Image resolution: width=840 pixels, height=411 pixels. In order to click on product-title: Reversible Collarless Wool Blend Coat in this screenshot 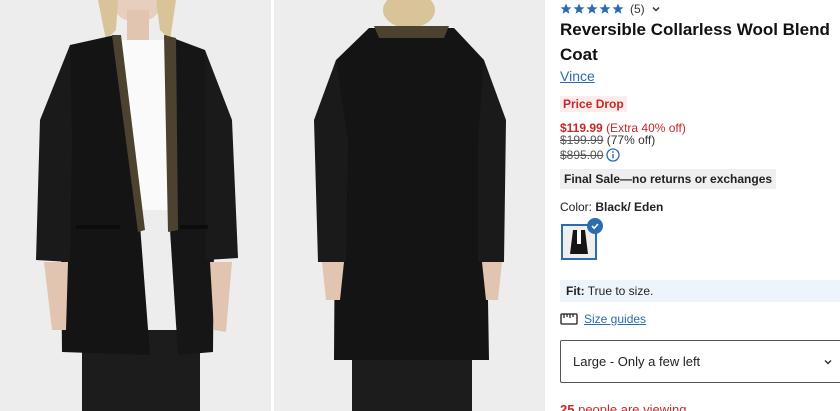, I will do `click(695, 42)`.